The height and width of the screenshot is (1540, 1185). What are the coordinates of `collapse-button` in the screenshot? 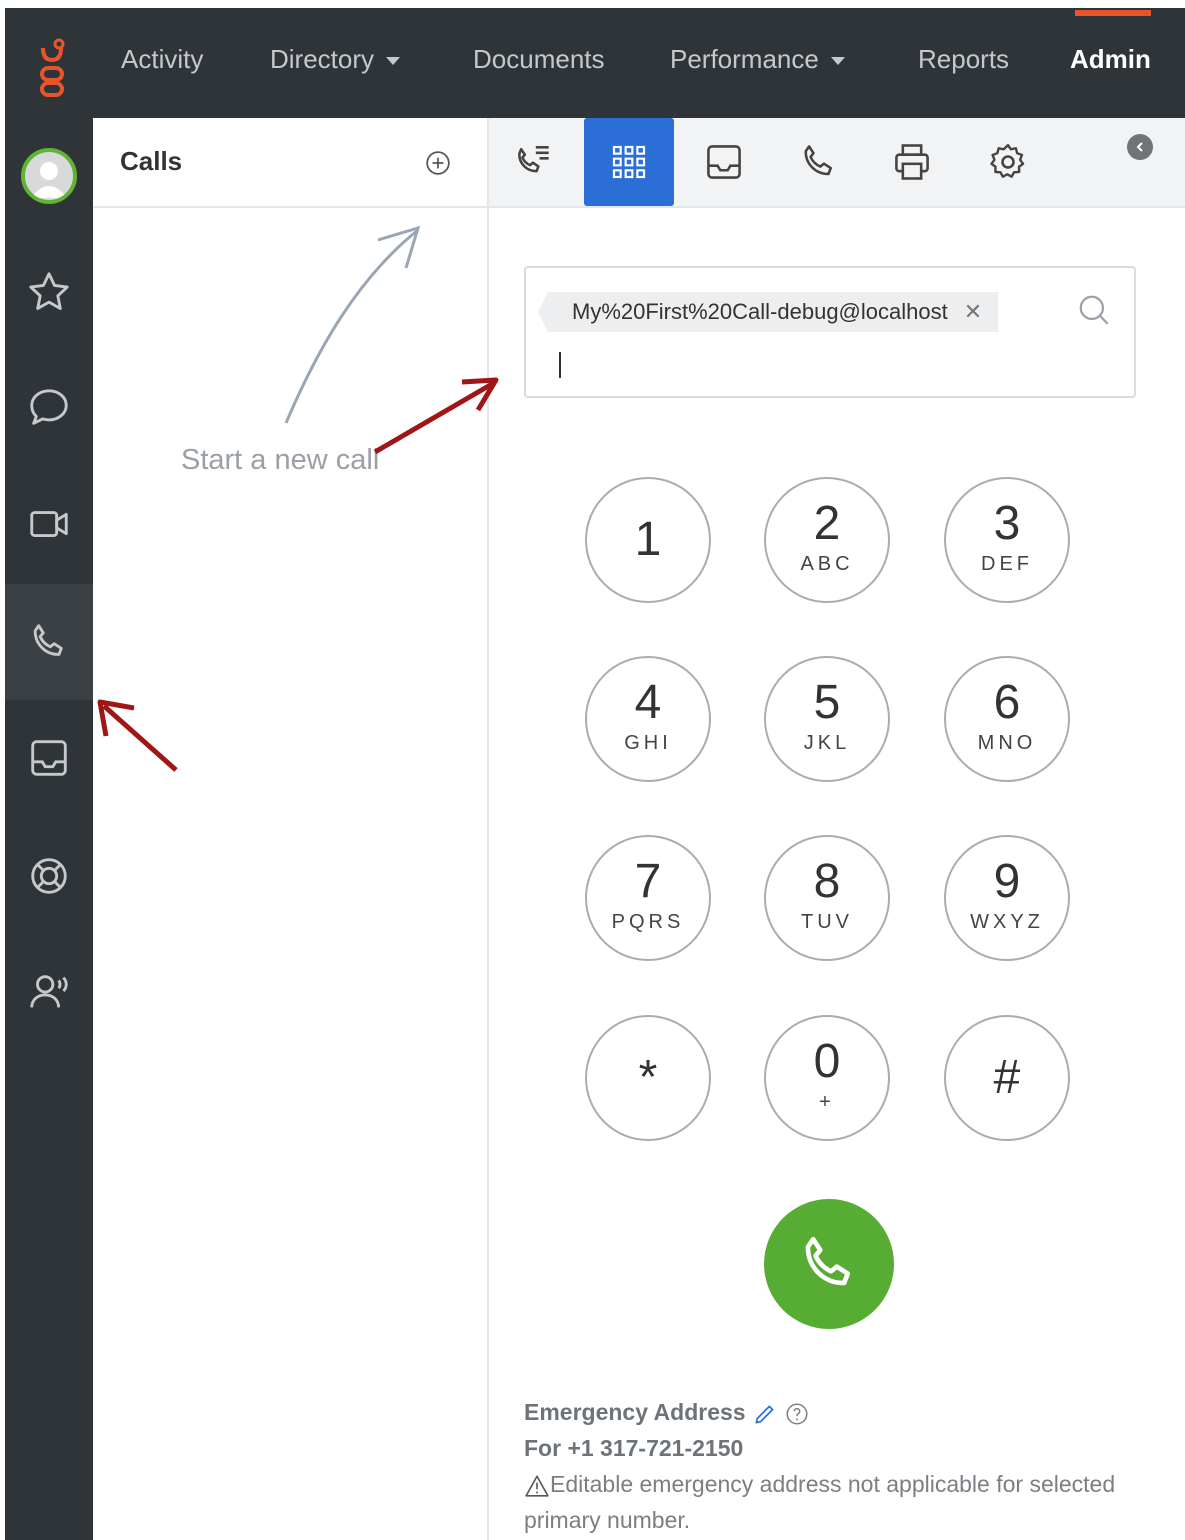 It's located at (1140, 147).